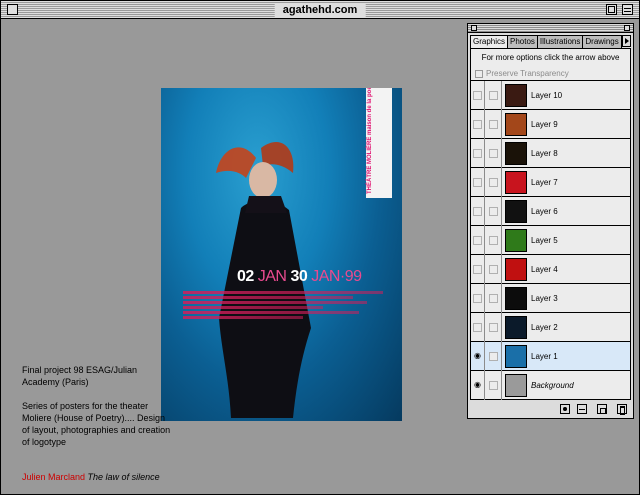  I want to click on mask-icon, so click(565, 409).